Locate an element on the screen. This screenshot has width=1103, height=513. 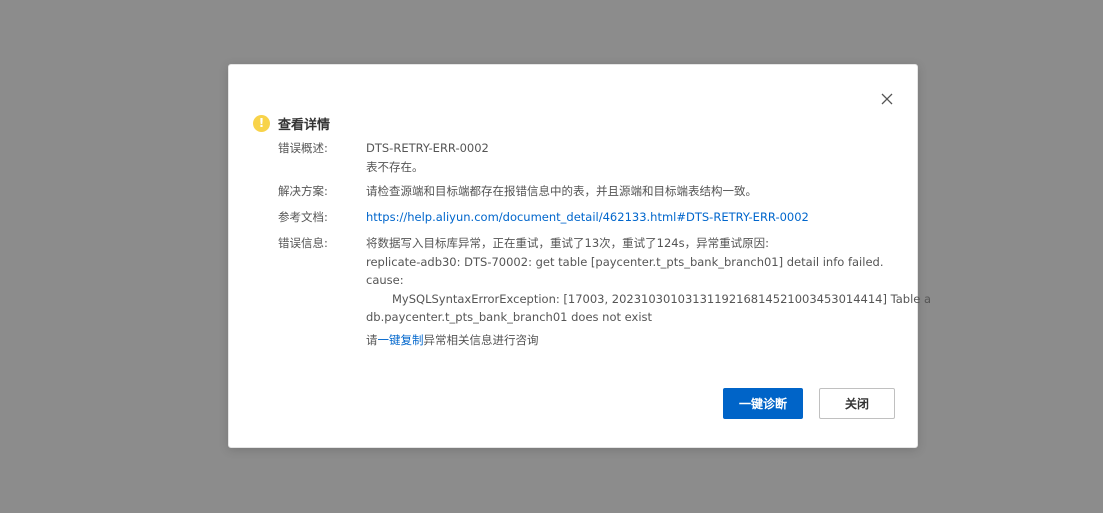
copy-link: 一键复制 is located at coordinates (401, 340).